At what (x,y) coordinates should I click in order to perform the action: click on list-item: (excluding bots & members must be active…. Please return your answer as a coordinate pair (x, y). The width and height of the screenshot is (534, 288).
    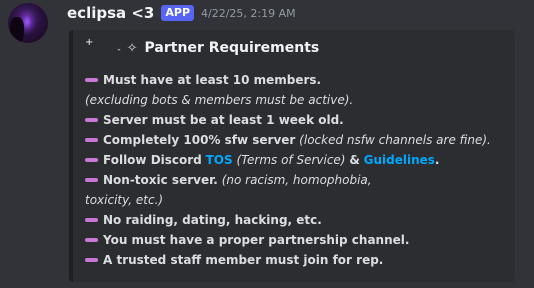
    Looking at the image, I should click on (300, 100).